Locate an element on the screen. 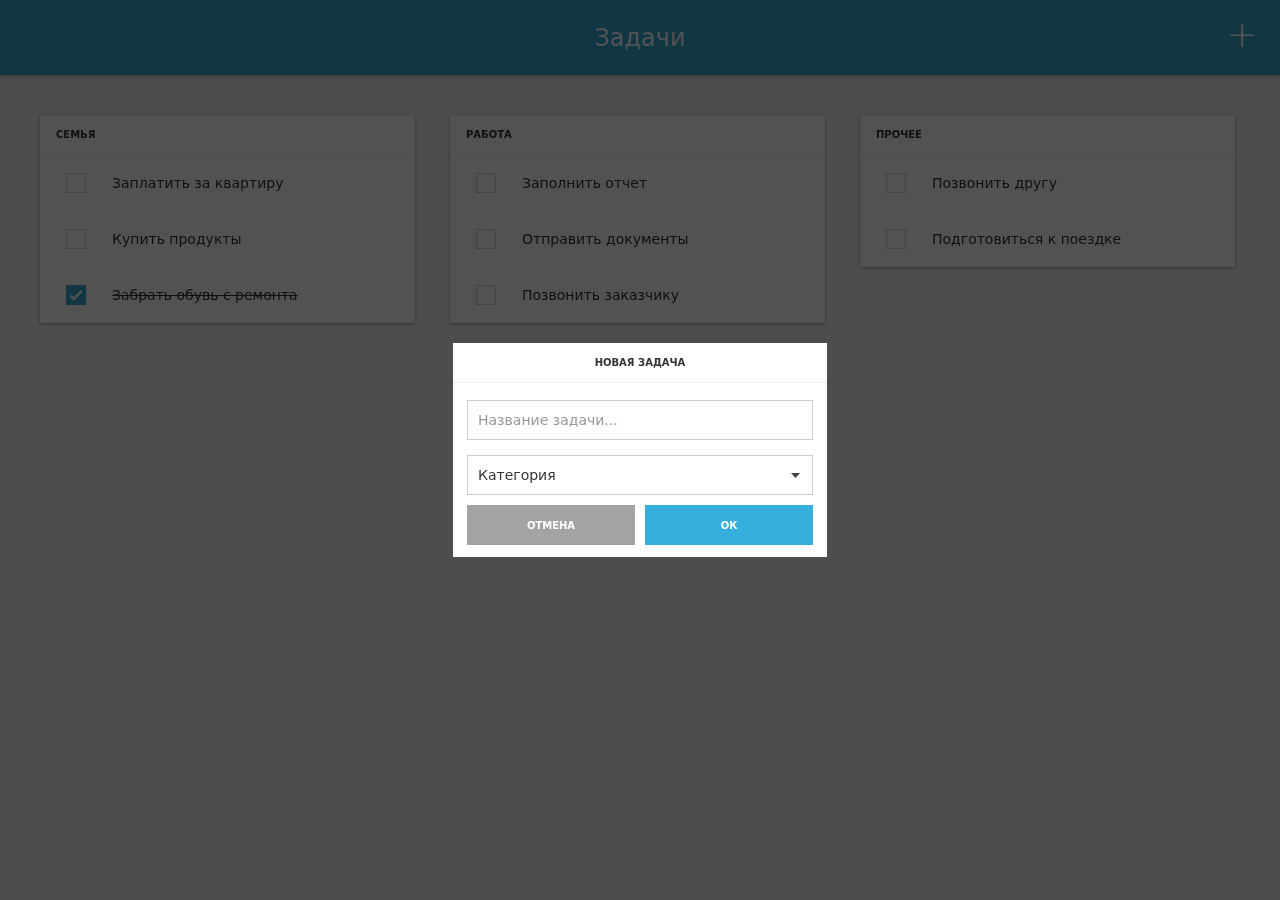  ok-button: ОК is located at coordinates (729, 525).